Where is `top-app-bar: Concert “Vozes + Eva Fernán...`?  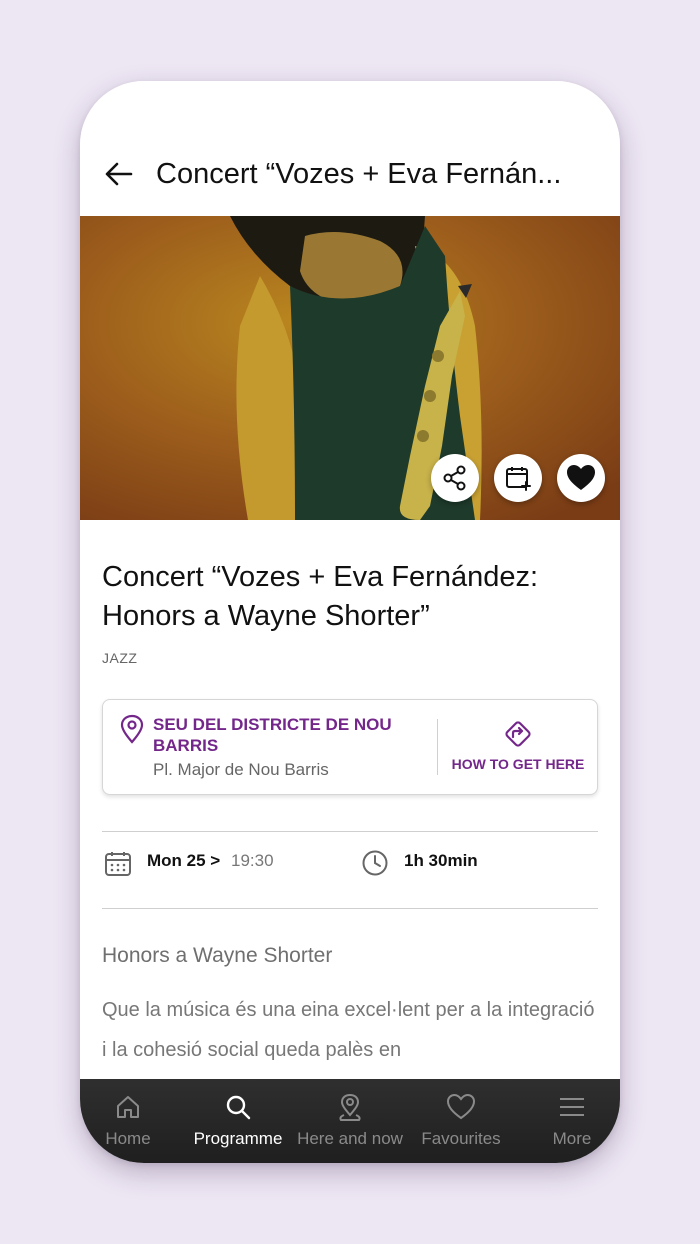 top-app-bar: Concert “Vozes + Eva Fernán... is located at coordinates (350, 148).